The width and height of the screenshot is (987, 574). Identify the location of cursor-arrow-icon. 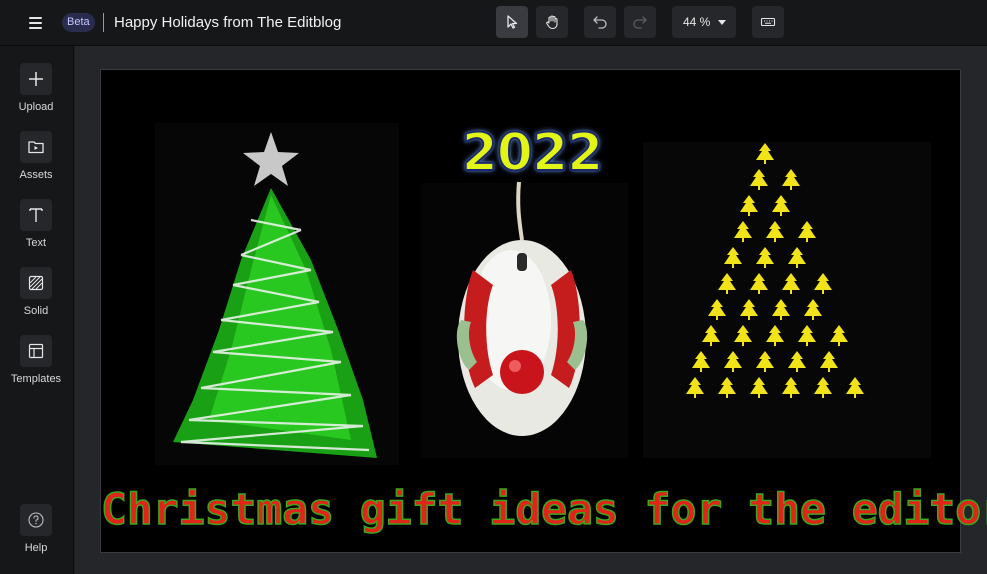
(512, 22).